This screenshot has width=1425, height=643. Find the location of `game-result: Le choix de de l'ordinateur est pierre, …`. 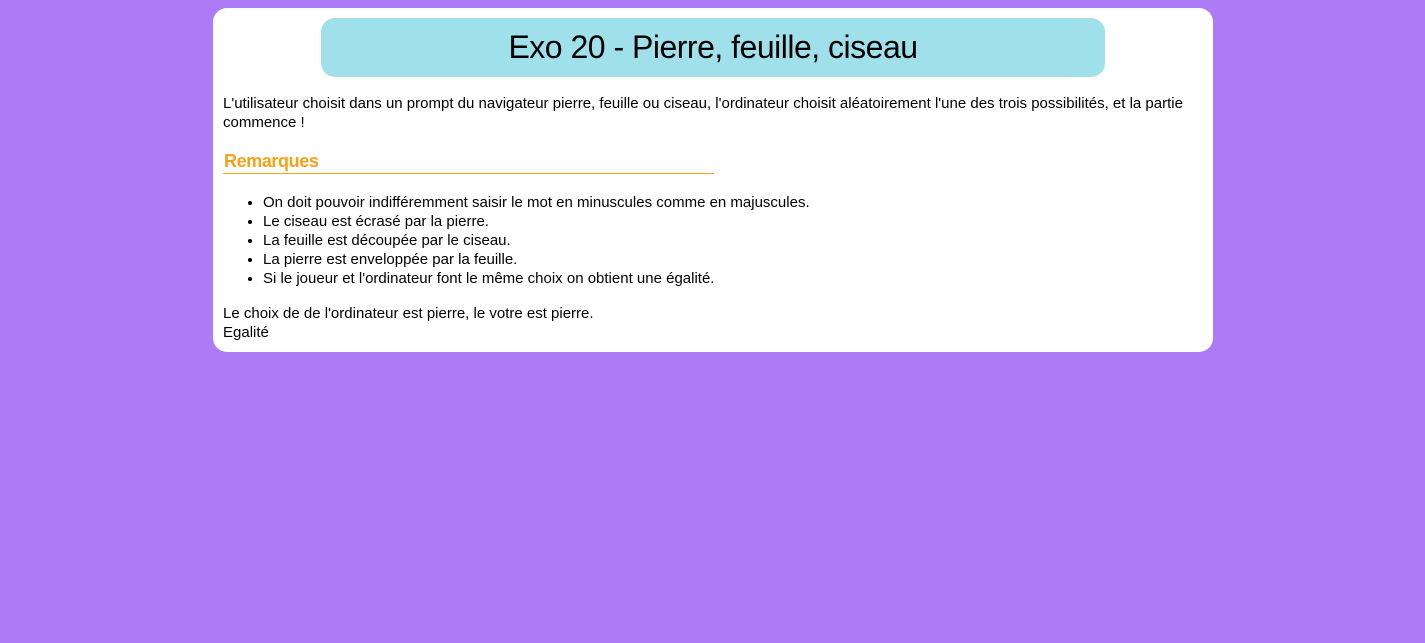

game-result: Le choix de de l'ordinateur est pierre, … is located at coordinates (713, 323).